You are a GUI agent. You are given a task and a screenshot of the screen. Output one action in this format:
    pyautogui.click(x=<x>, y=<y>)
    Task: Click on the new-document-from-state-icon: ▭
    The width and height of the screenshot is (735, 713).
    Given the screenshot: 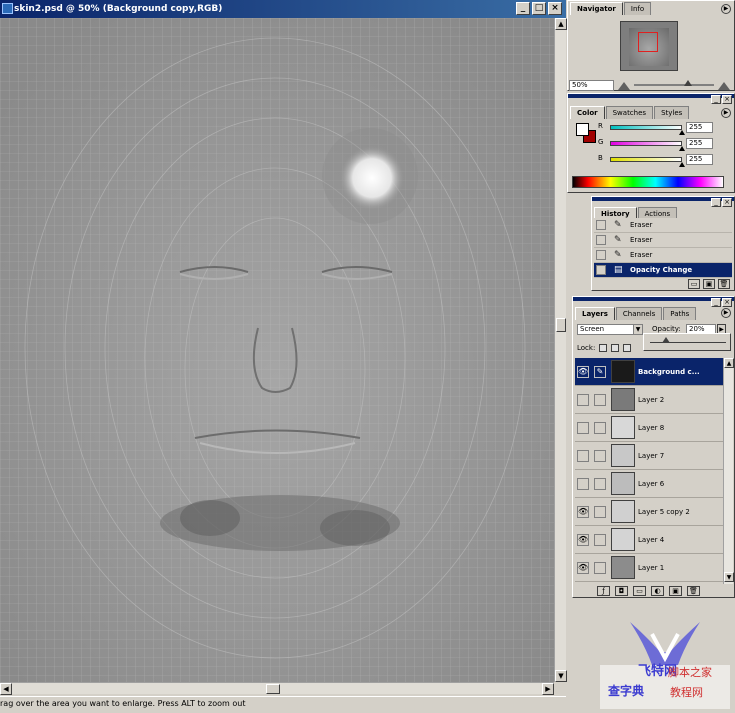 What is the action you would take?
    pyautogui.click(x=694, y=284)
    